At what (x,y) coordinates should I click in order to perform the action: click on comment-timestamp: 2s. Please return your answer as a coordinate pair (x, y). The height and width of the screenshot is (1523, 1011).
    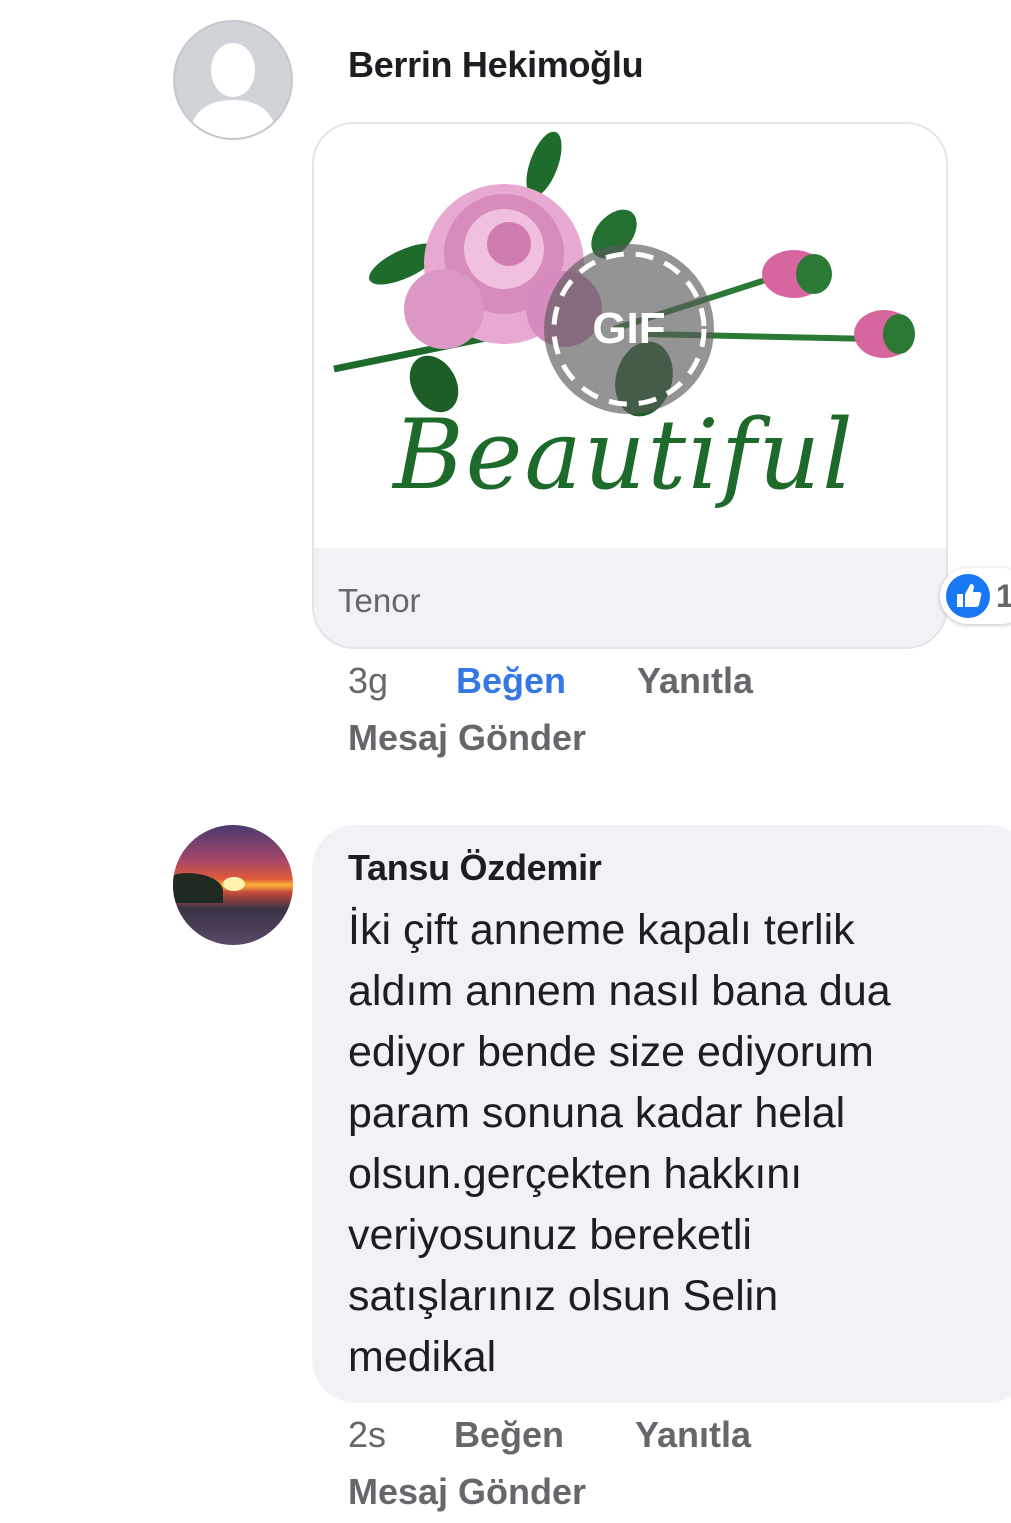
    Looking at the image, I should click on (367, 1435).